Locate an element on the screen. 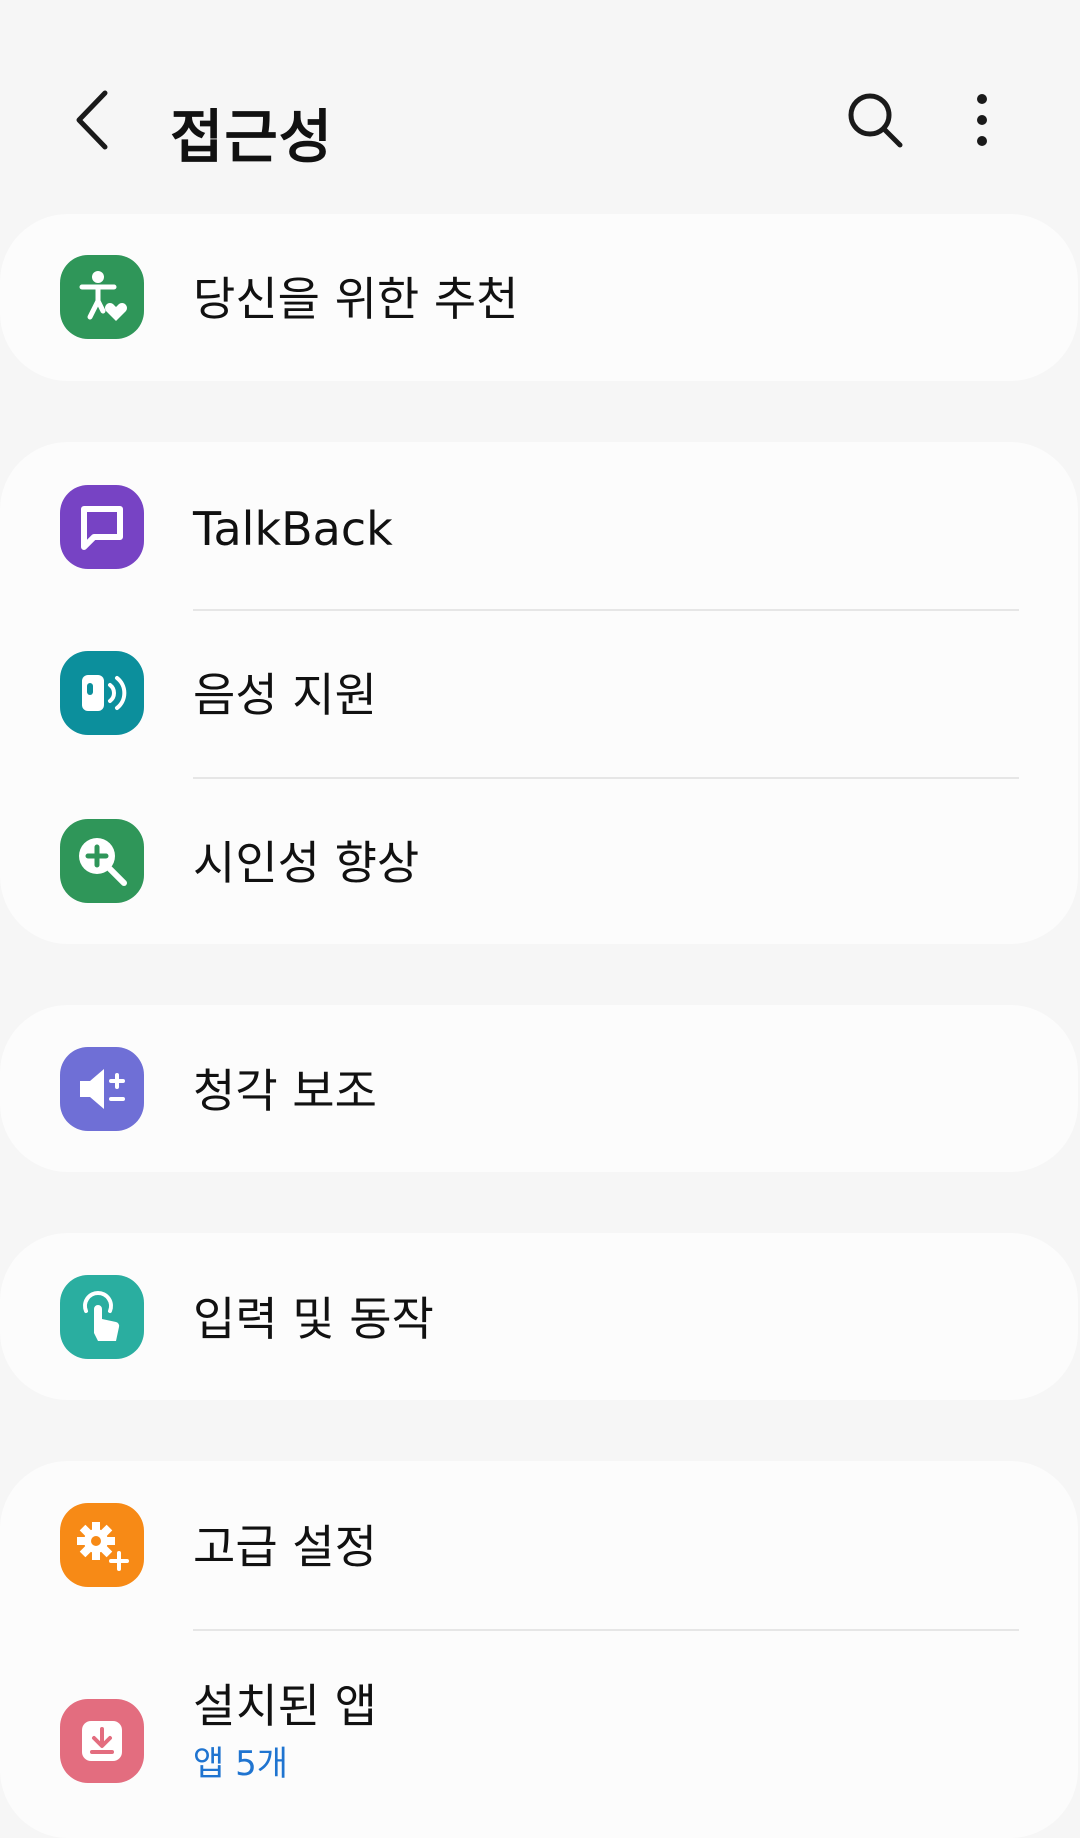 The height and width of the screenshot is (1838, 1080). list-item-hearing-assistance: 청각 보조 is located at coordinates (539, 1088).